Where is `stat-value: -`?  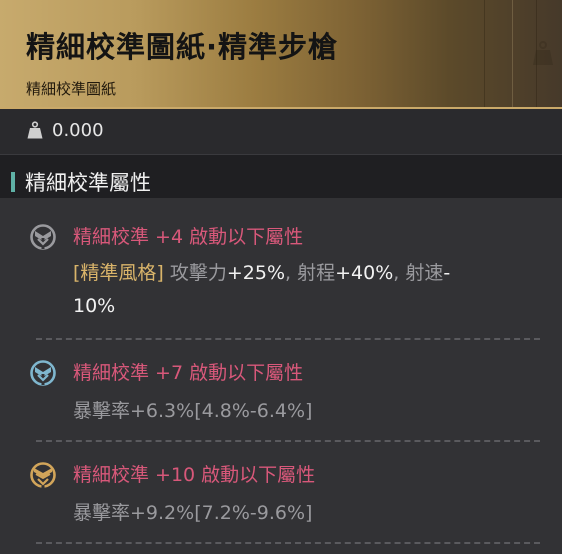
stat-value: - is located at coordinates (447, 273).